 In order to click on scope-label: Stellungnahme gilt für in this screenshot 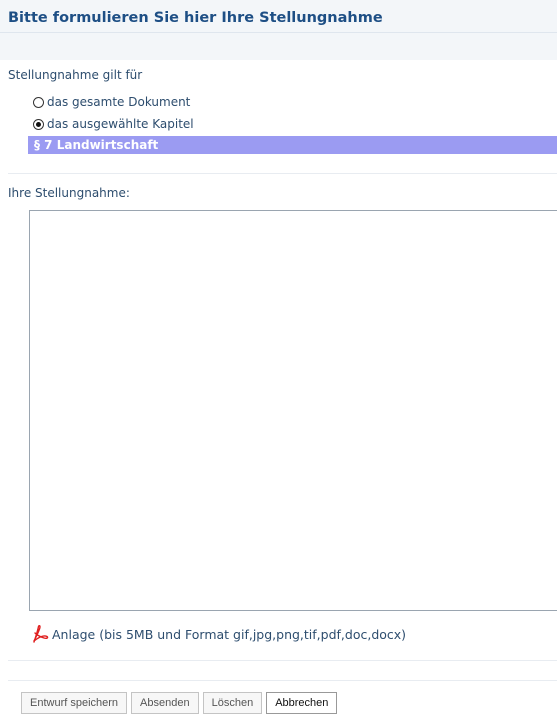, I will do `click(75, 75)`.